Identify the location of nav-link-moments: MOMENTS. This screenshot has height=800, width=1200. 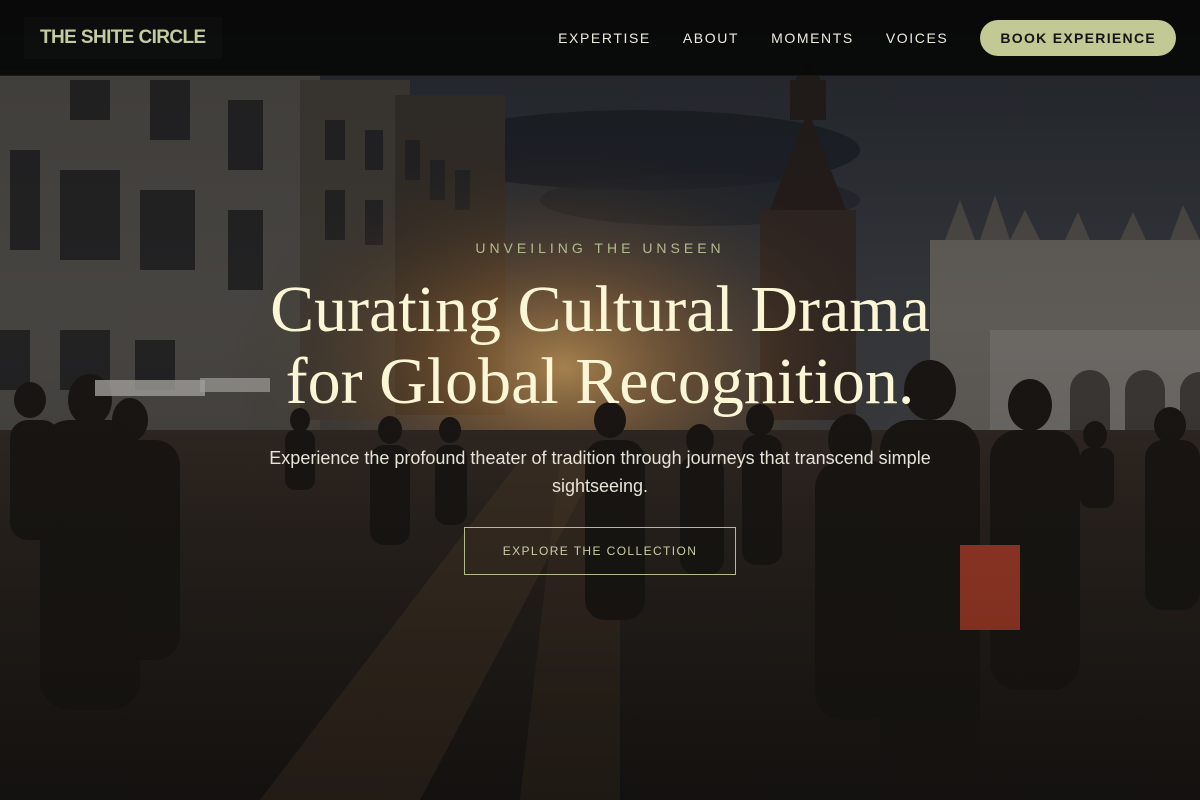
(812, 38).